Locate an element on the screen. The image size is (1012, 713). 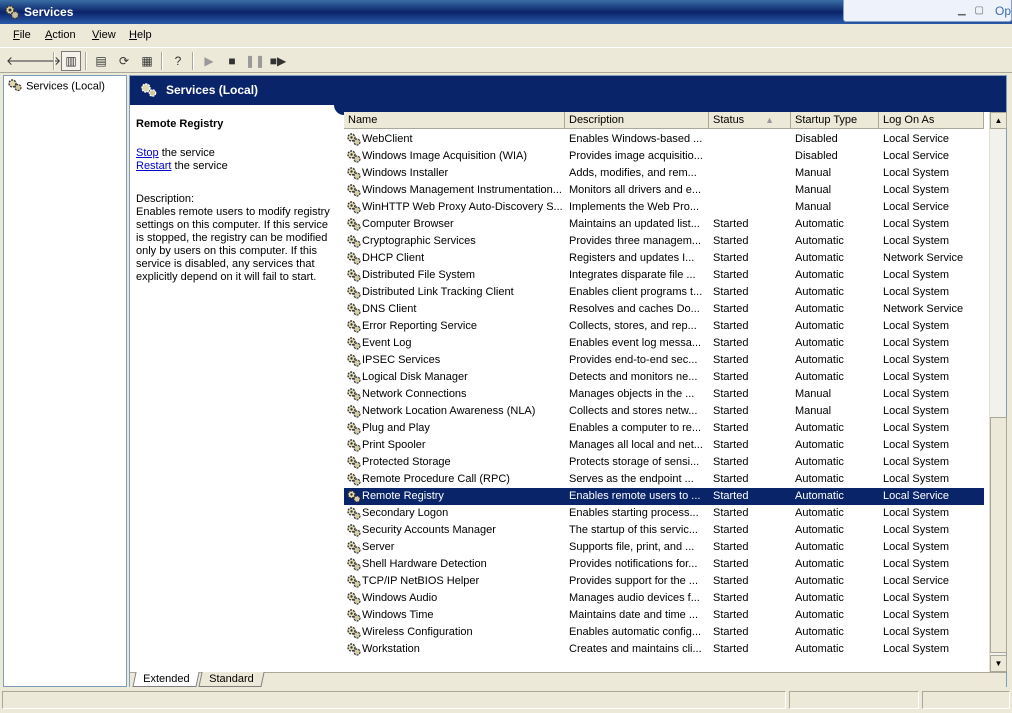
service-name-cell: Distributed Link Tracking Client is located at coordinates (453, 292).